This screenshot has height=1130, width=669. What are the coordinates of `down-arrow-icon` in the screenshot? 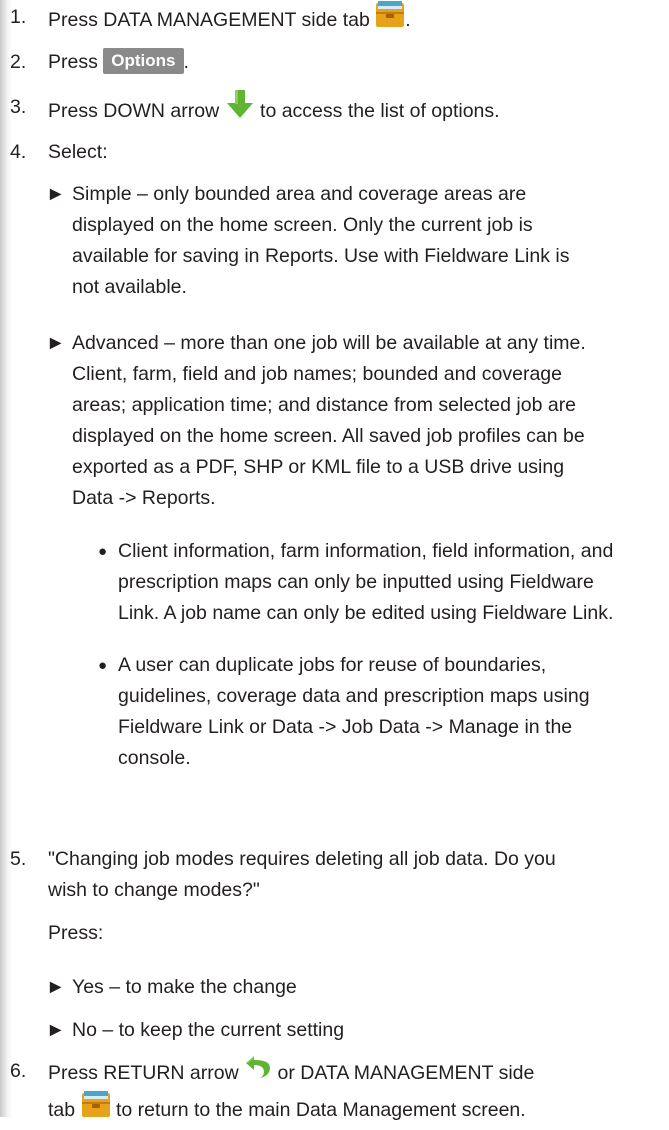 It's located at (240, 109).